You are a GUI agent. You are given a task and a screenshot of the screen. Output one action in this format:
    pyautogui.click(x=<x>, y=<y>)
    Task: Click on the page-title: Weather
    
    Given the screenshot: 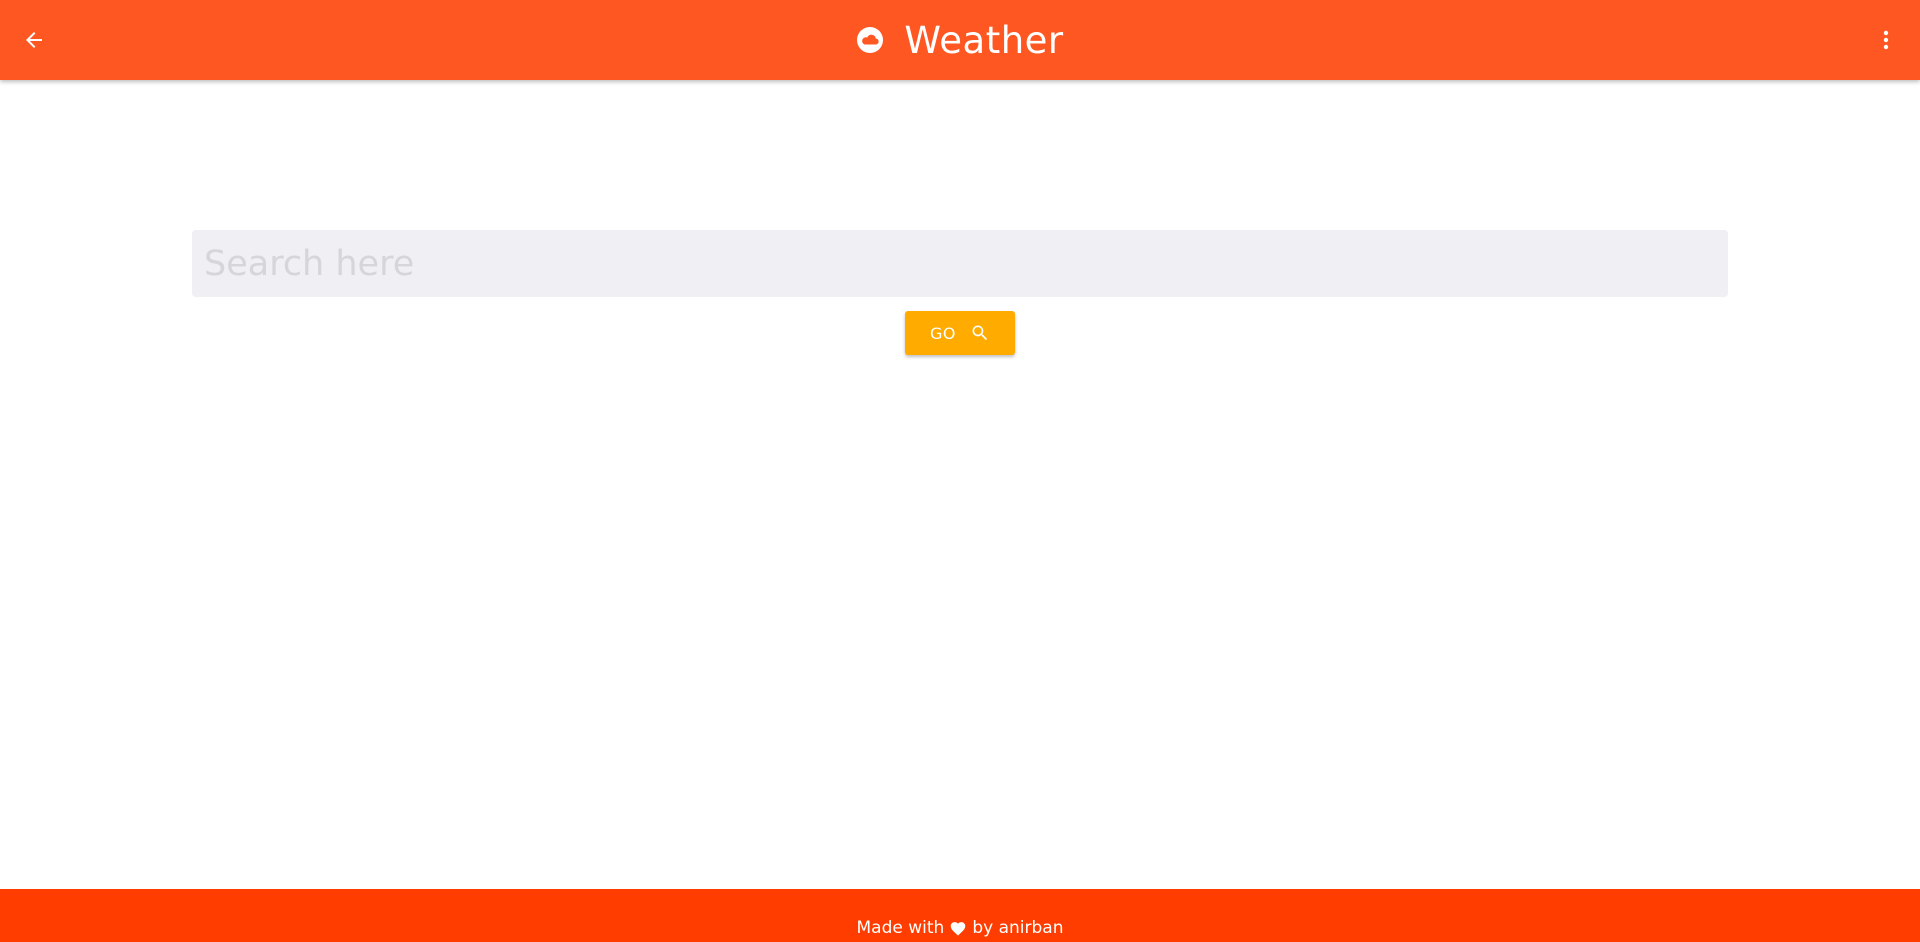 What is the action you would take?
    pyautogui.click(x=984, y=40)
    